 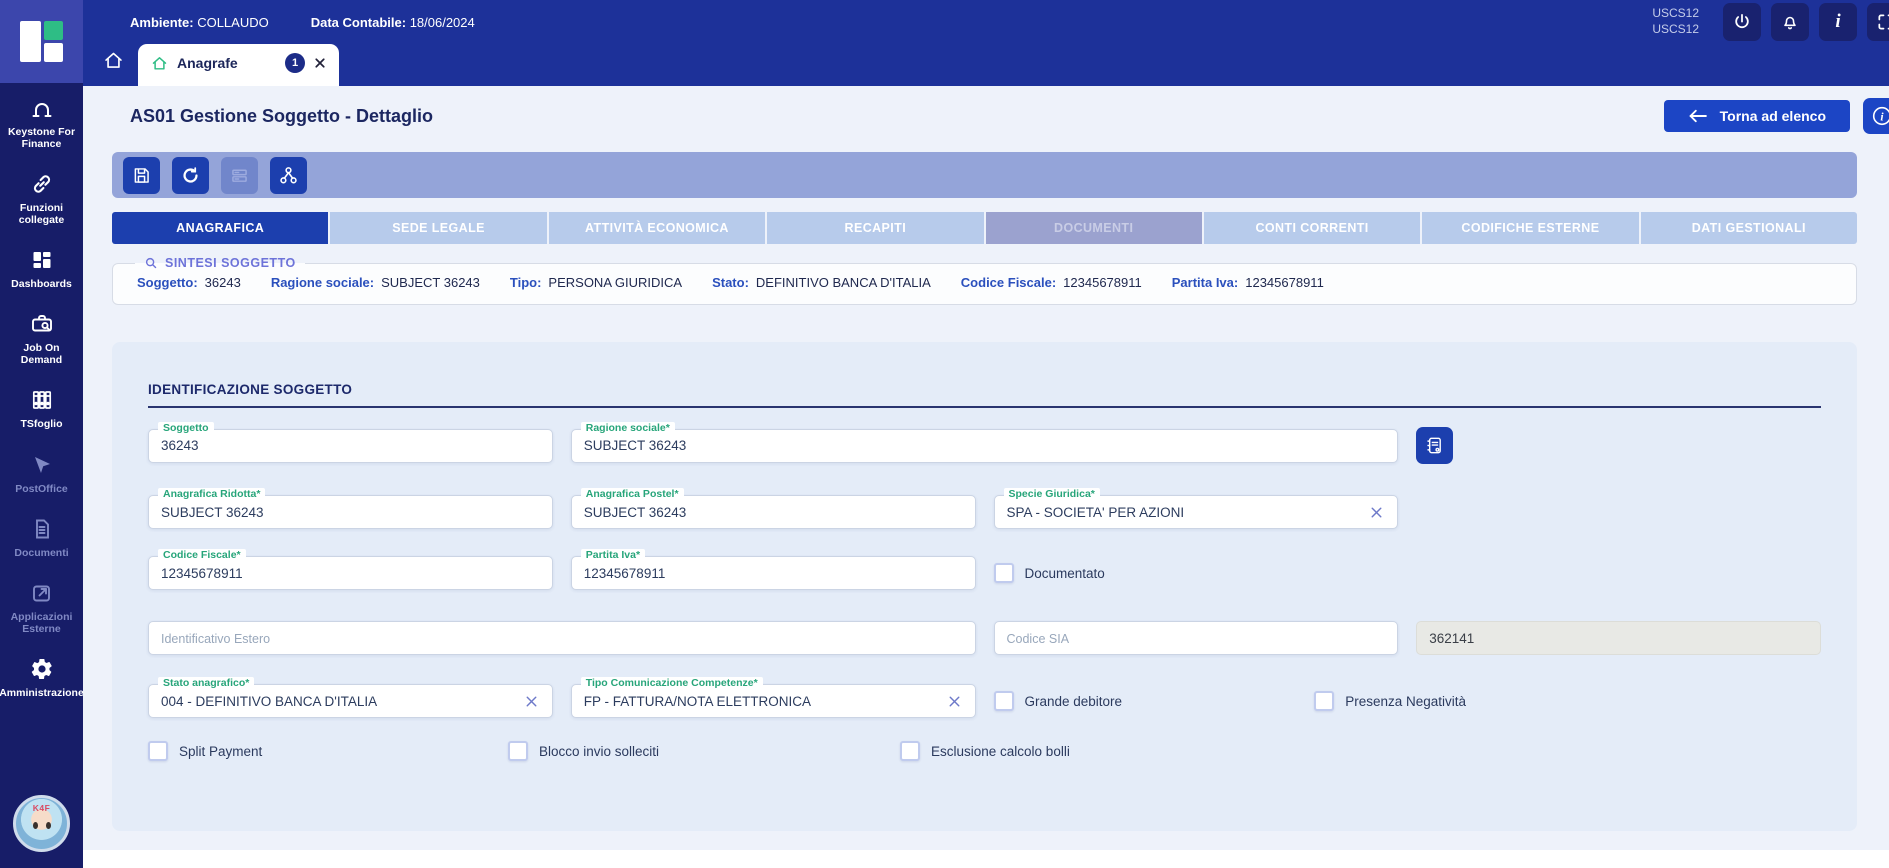 I want to click on save-icon, so click(x=141, y=175).